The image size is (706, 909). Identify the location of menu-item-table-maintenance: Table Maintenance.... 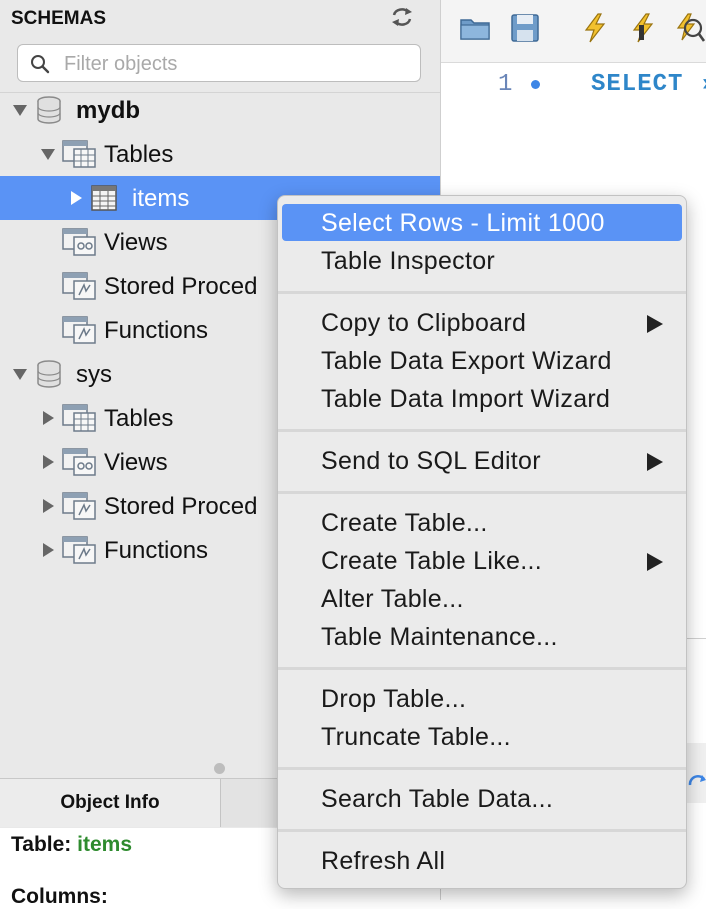
(482, 636).